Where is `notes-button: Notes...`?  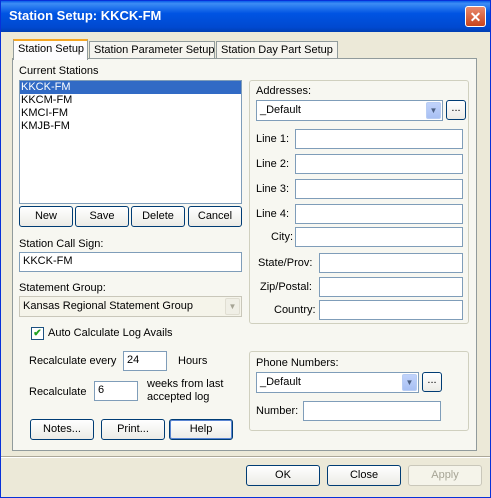 notes-button: Notes... is located at coordinates (62, 429).